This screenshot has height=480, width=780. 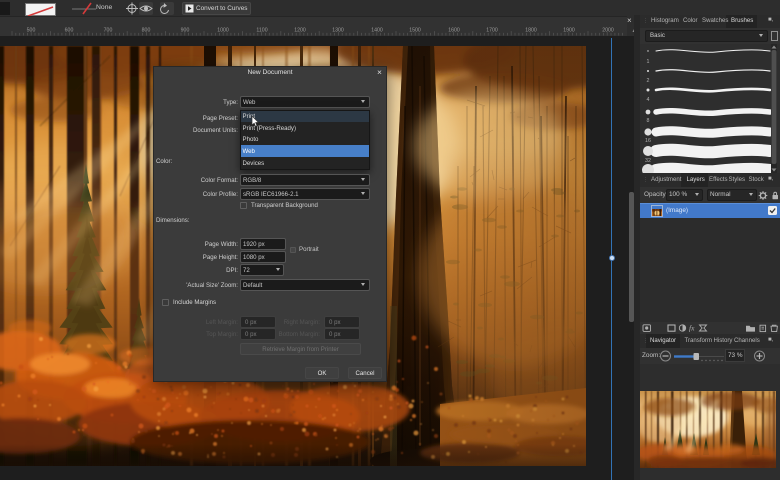 I want to click on svg-text: 600, so click(x=69, y=31).